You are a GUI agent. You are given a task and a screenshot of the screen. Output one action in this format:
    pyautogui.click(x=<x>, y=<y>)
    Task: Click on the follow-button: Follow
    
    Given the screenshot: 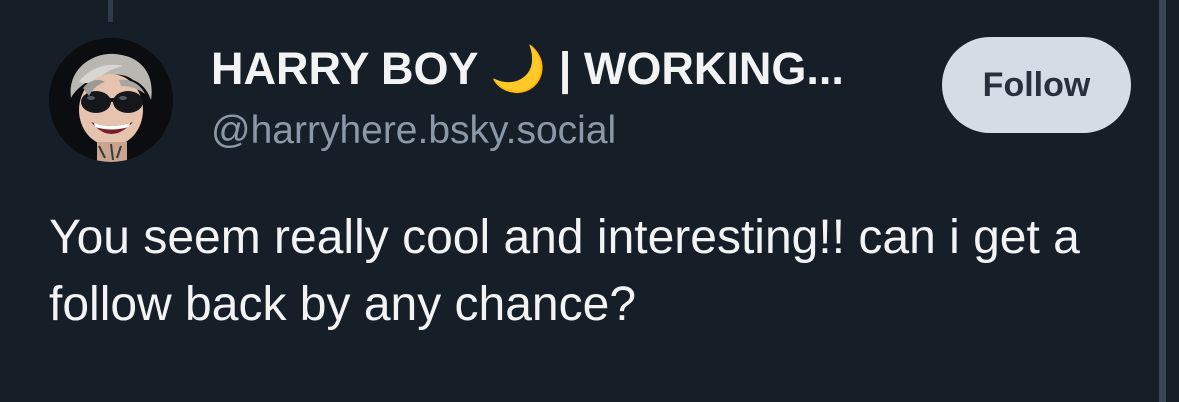 What is the action you would take?
    pyautogui.click(x=1036, y=85)
    